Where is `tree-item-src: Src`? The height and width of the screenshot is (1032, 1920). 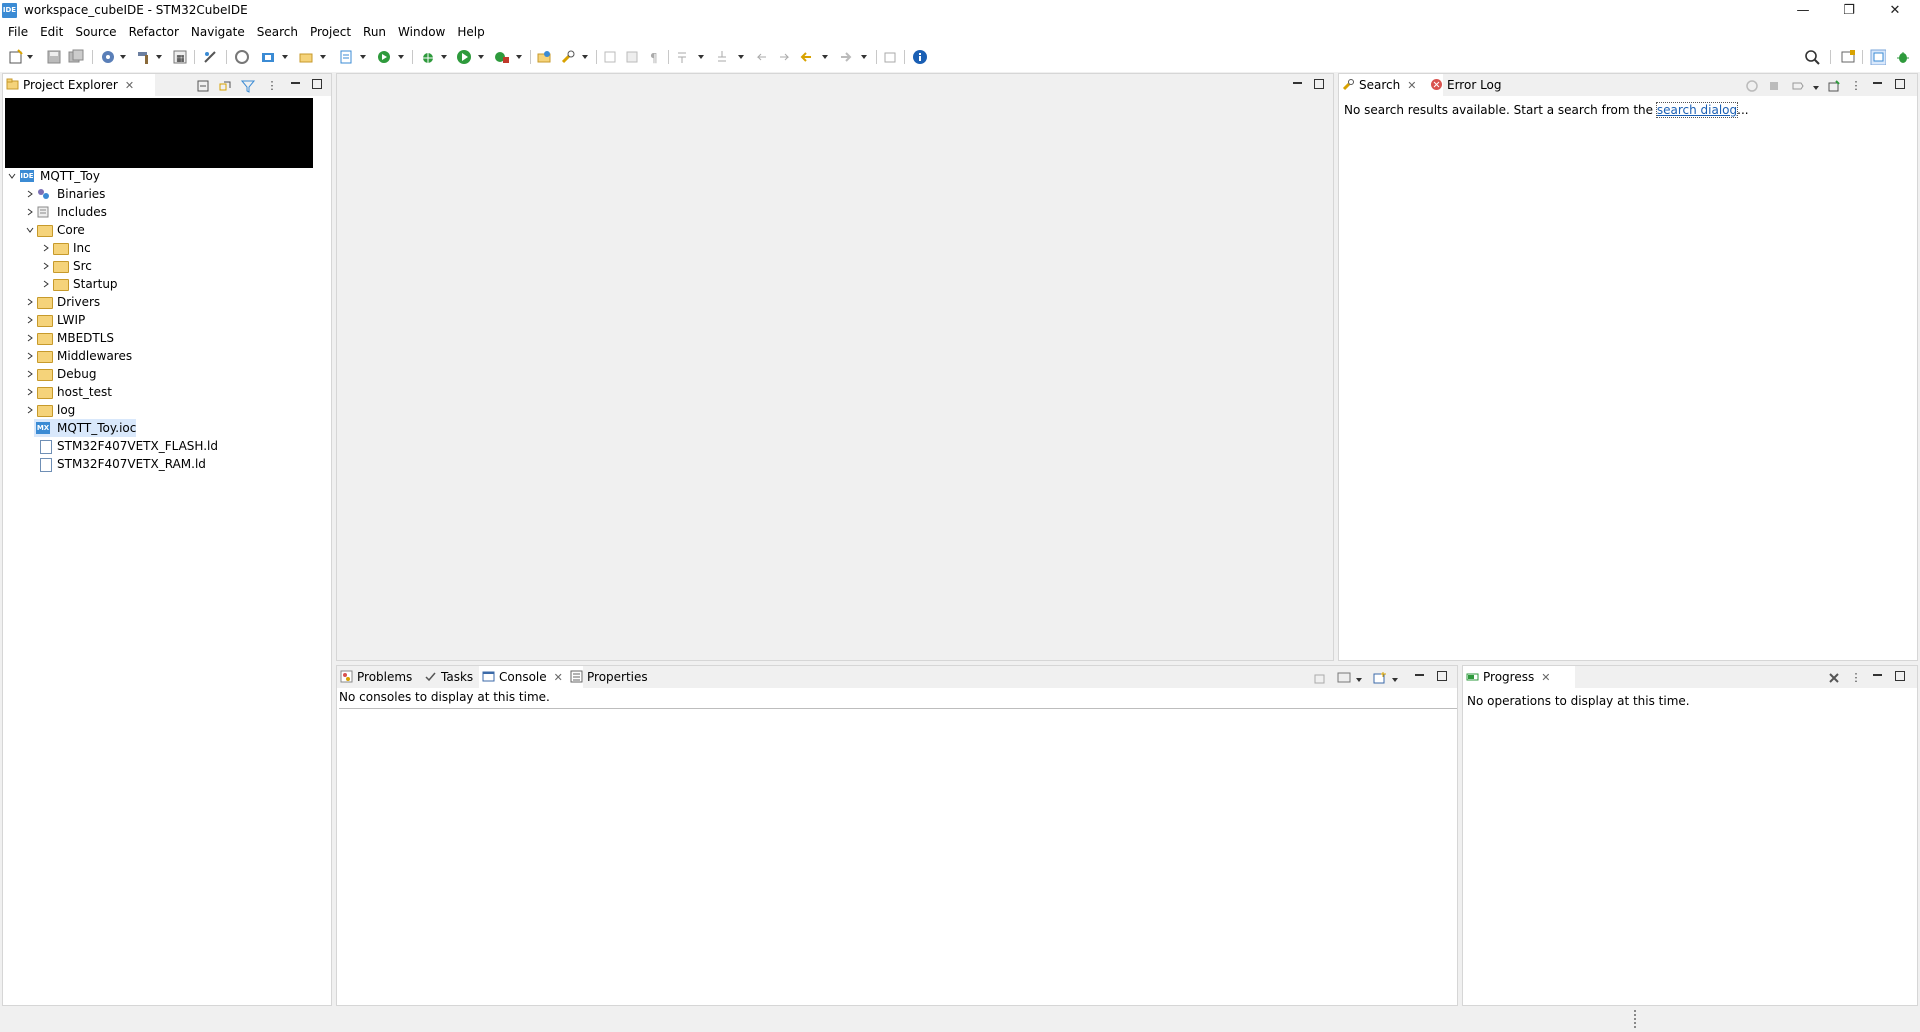
tree-item-src: Src is located at coordinates (106, 266).